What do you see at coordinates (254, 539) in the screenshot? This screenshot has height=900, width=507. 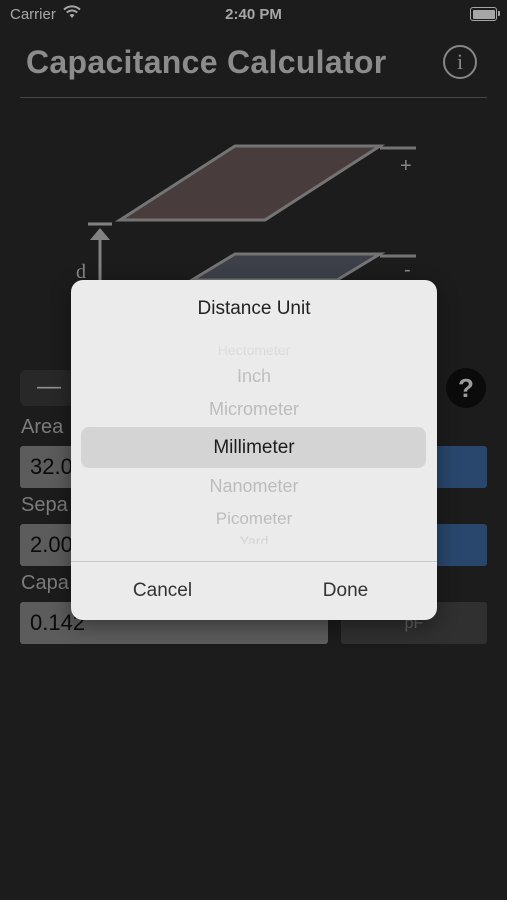 I see `picker-option-yard: Yard` at bounding box center [254, 539].